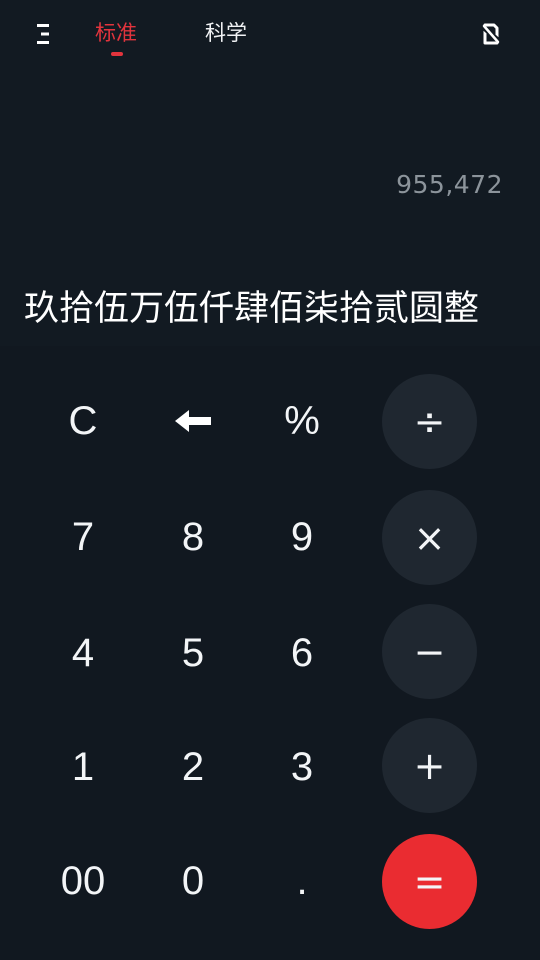 This screenshot has width=540, height=960. I want to click on plus-button: +, so click(429, 765).